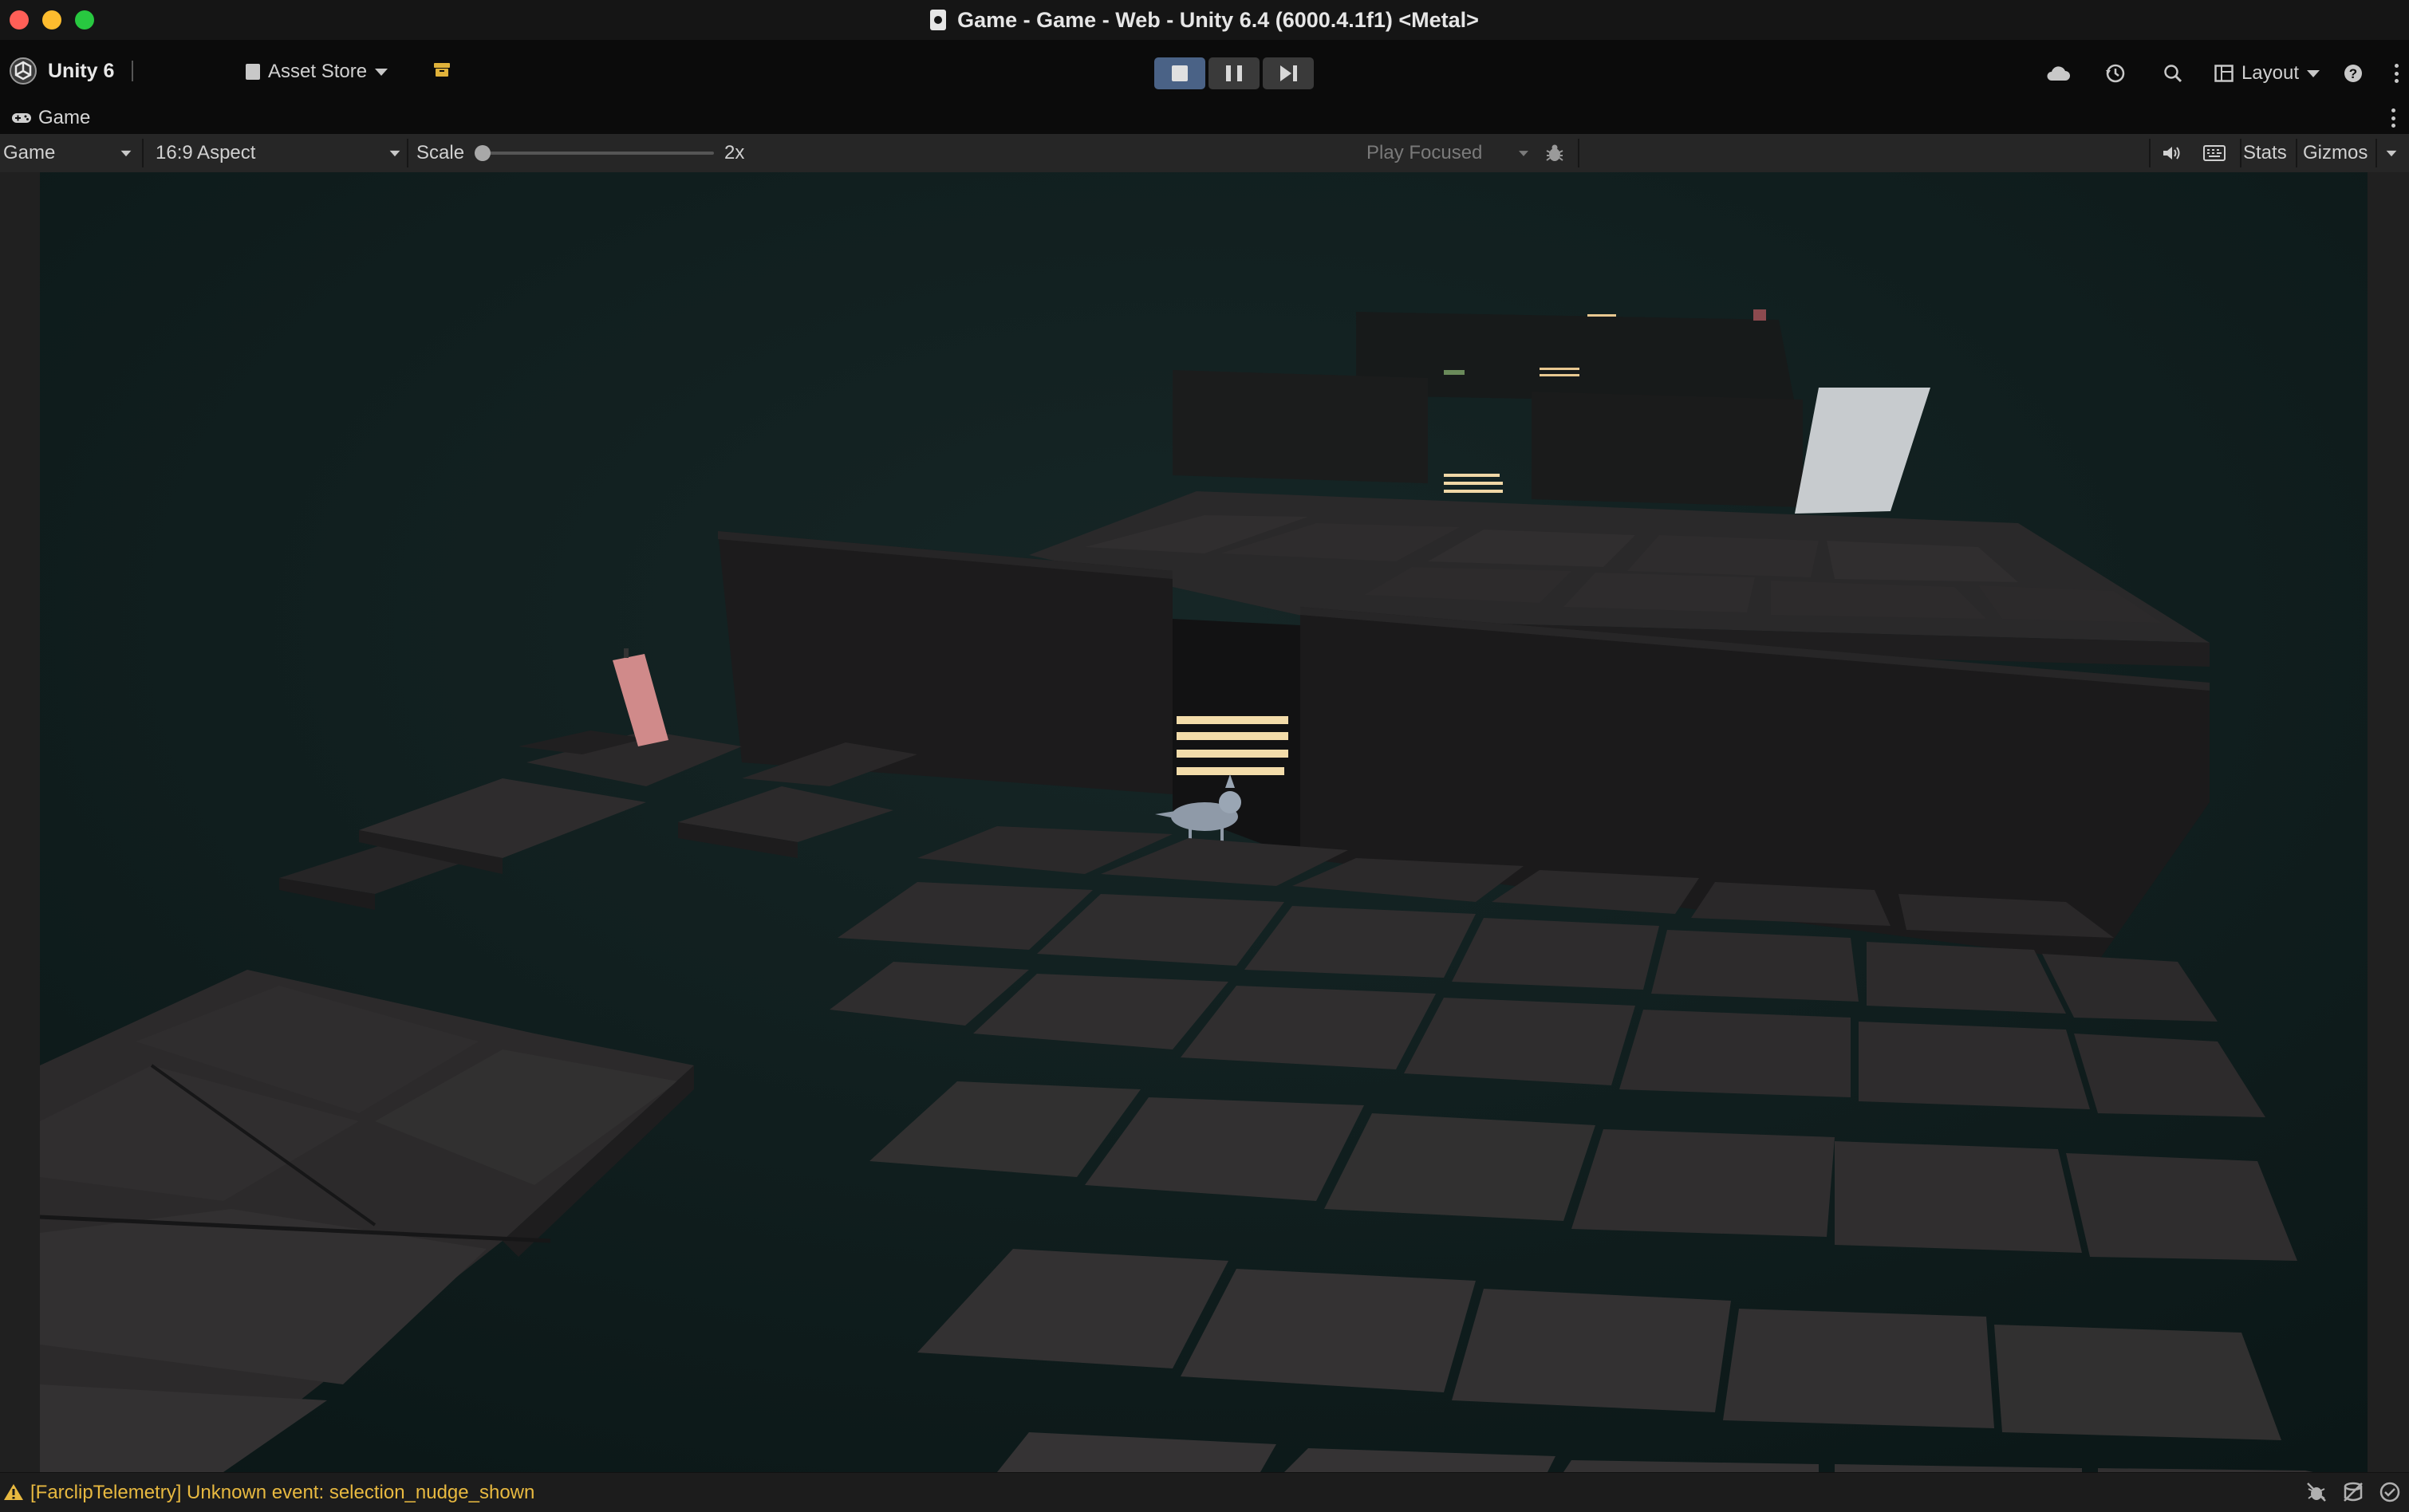  I want to click on gizmos-dropdown, so click(2391, 153).